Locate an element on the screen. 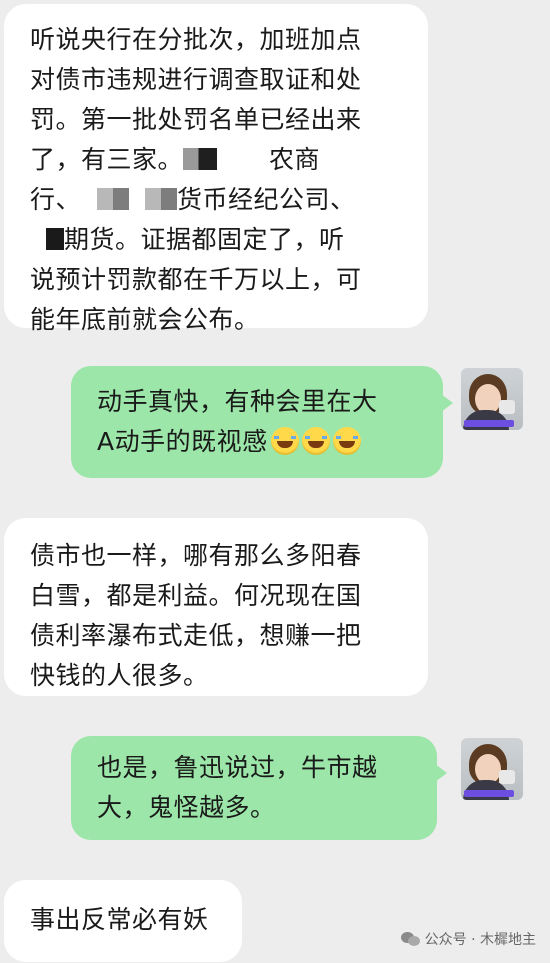 This screenshot has width=550, height=963. message-text-line: A动手的既视感 is located at coordinates (264, 442).